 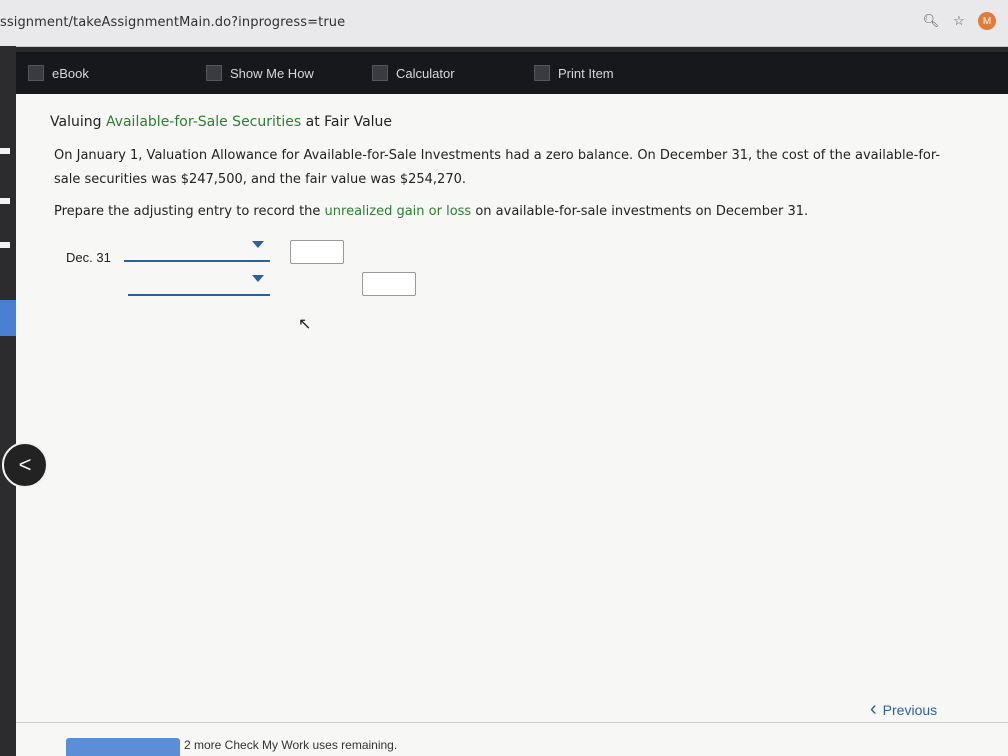 I want to click on credit-amount-input, so click(x=389, y=284).